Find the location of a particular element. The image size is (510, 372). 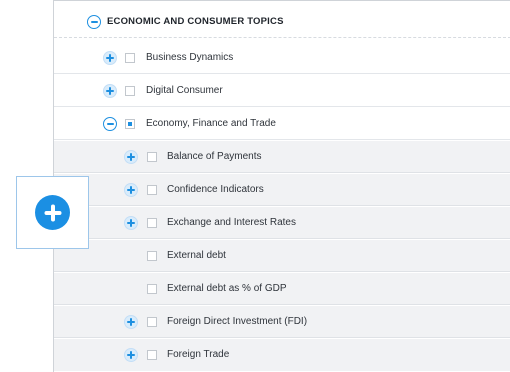

plus-circle-icon is located at coordinates (52, 212).